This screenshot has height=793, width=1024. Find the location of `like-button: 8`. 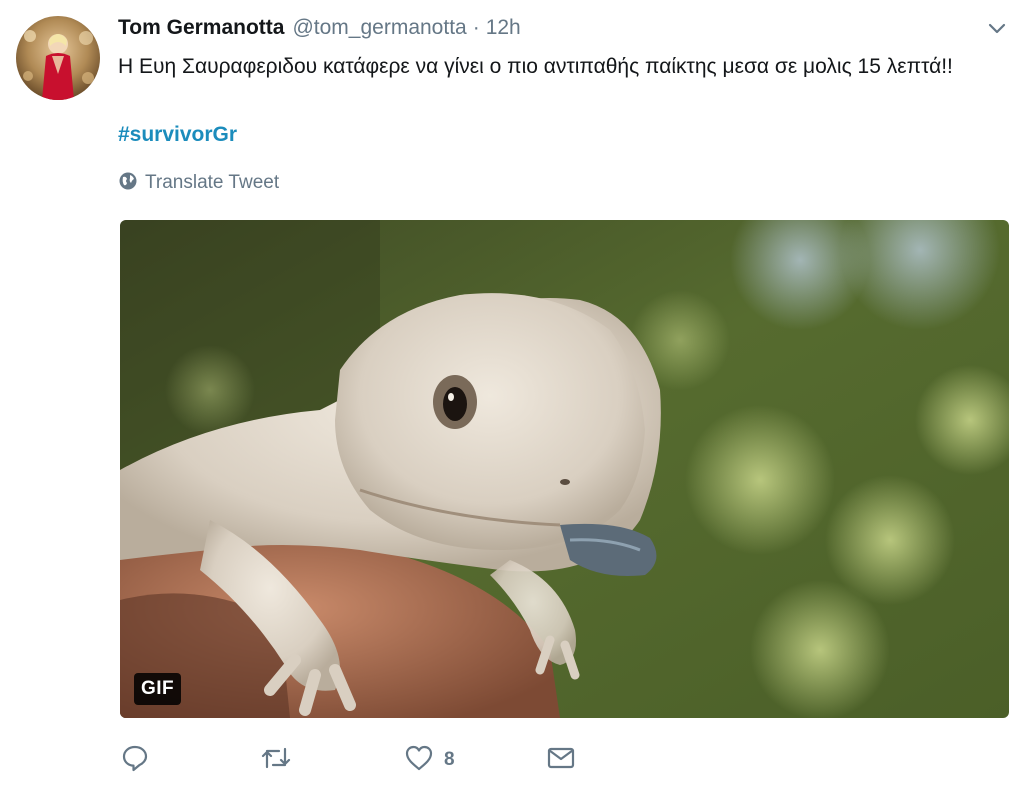

like-button: 8 is located at coordinates (429, 760).